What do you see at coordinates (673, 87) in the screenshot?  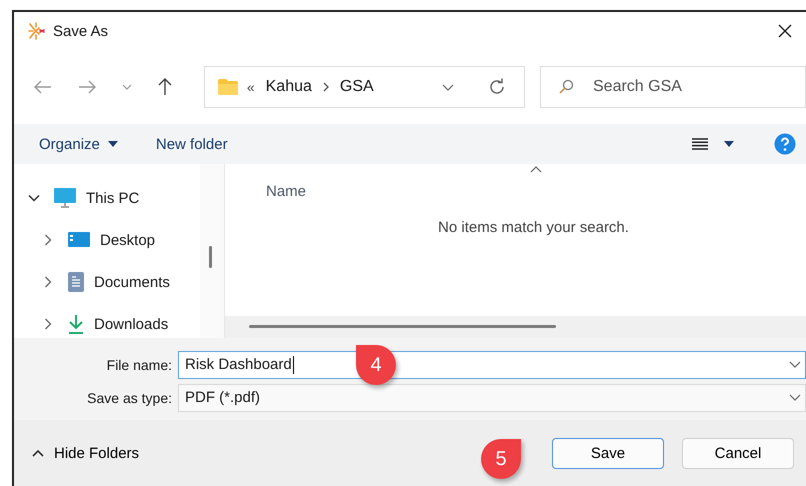 I see `search-field: Search GSA` at bounding box center [673, 87].